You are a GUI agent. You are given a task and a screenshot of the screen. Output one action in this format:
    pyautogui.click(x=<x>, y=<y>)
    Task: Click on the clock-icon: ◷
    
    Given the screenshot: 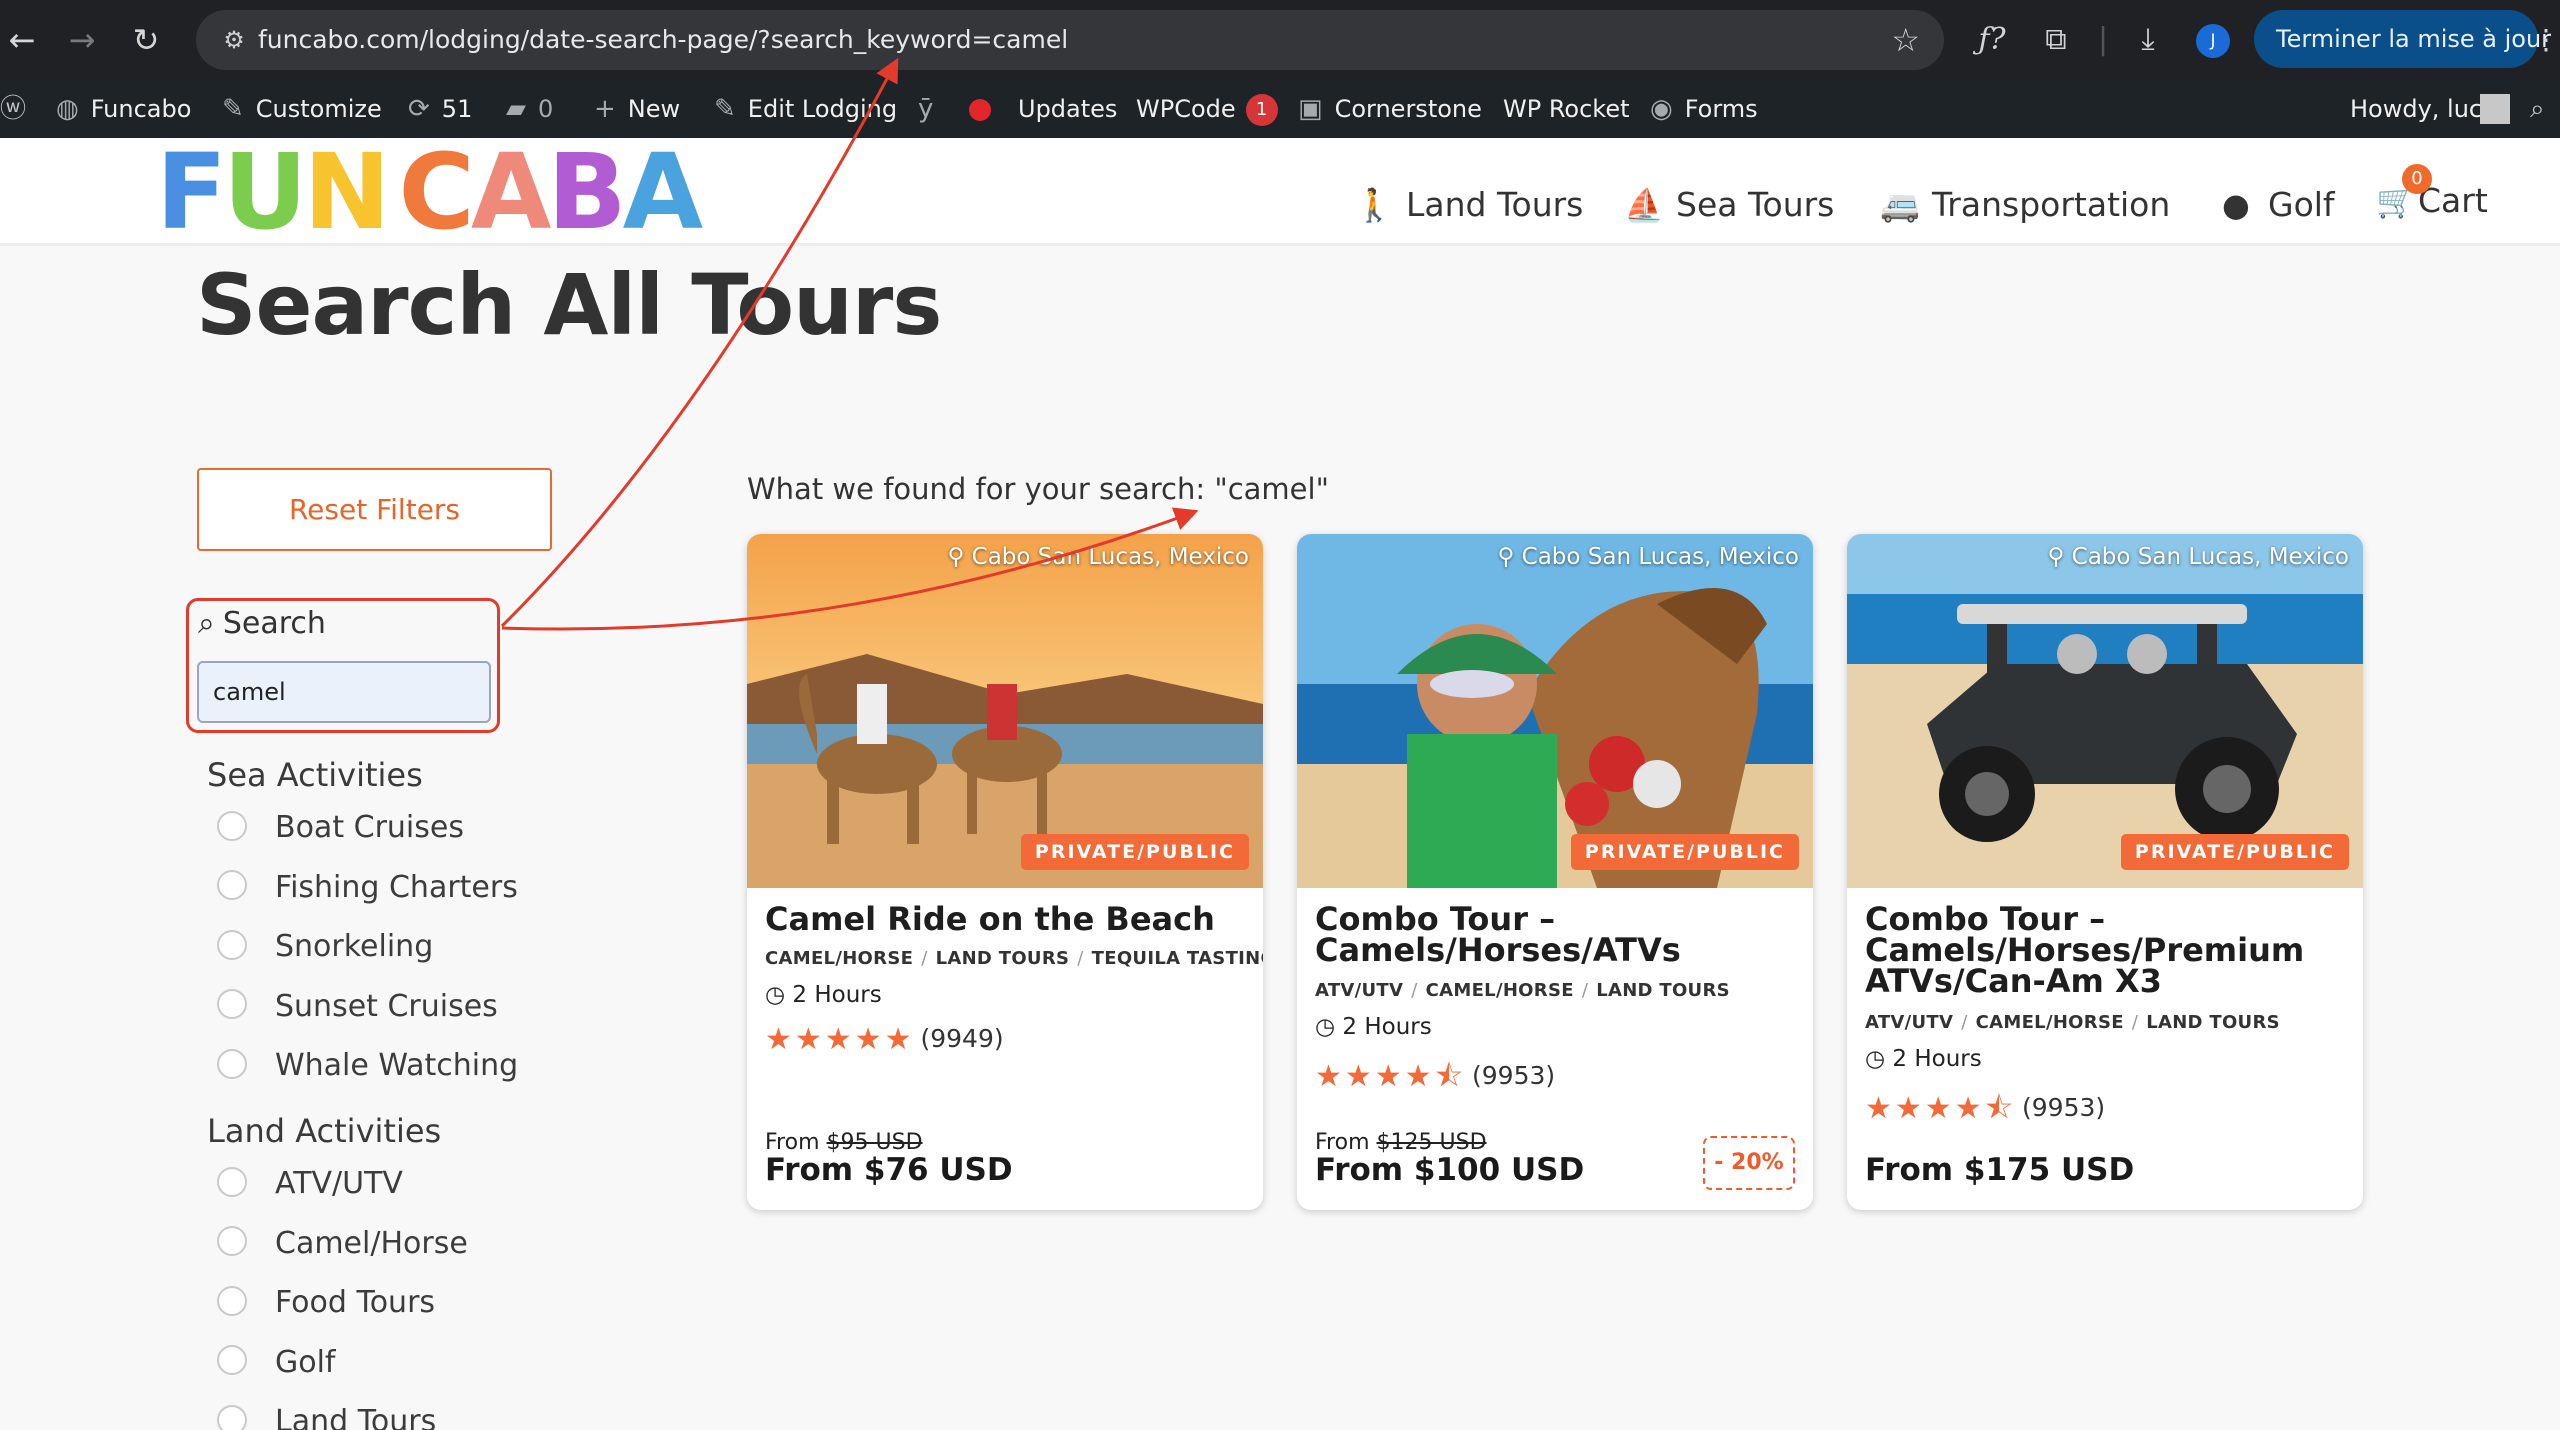 What is the action you would take?
    pyautogui.click(x=1875, y=1059)
    